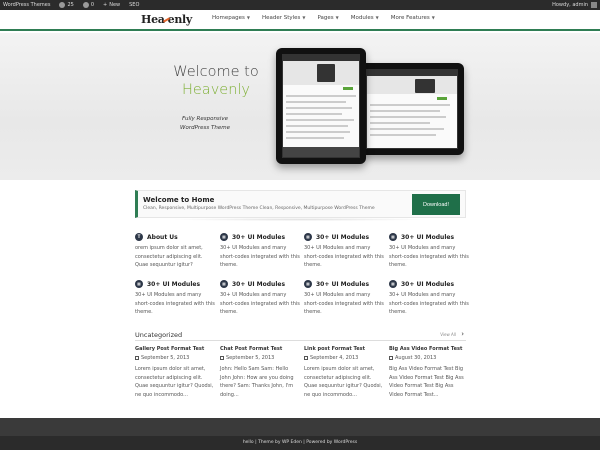 The height and width of the screenshot is (450, 600). I want to click on admin-comments: 0, so click(88, 5).